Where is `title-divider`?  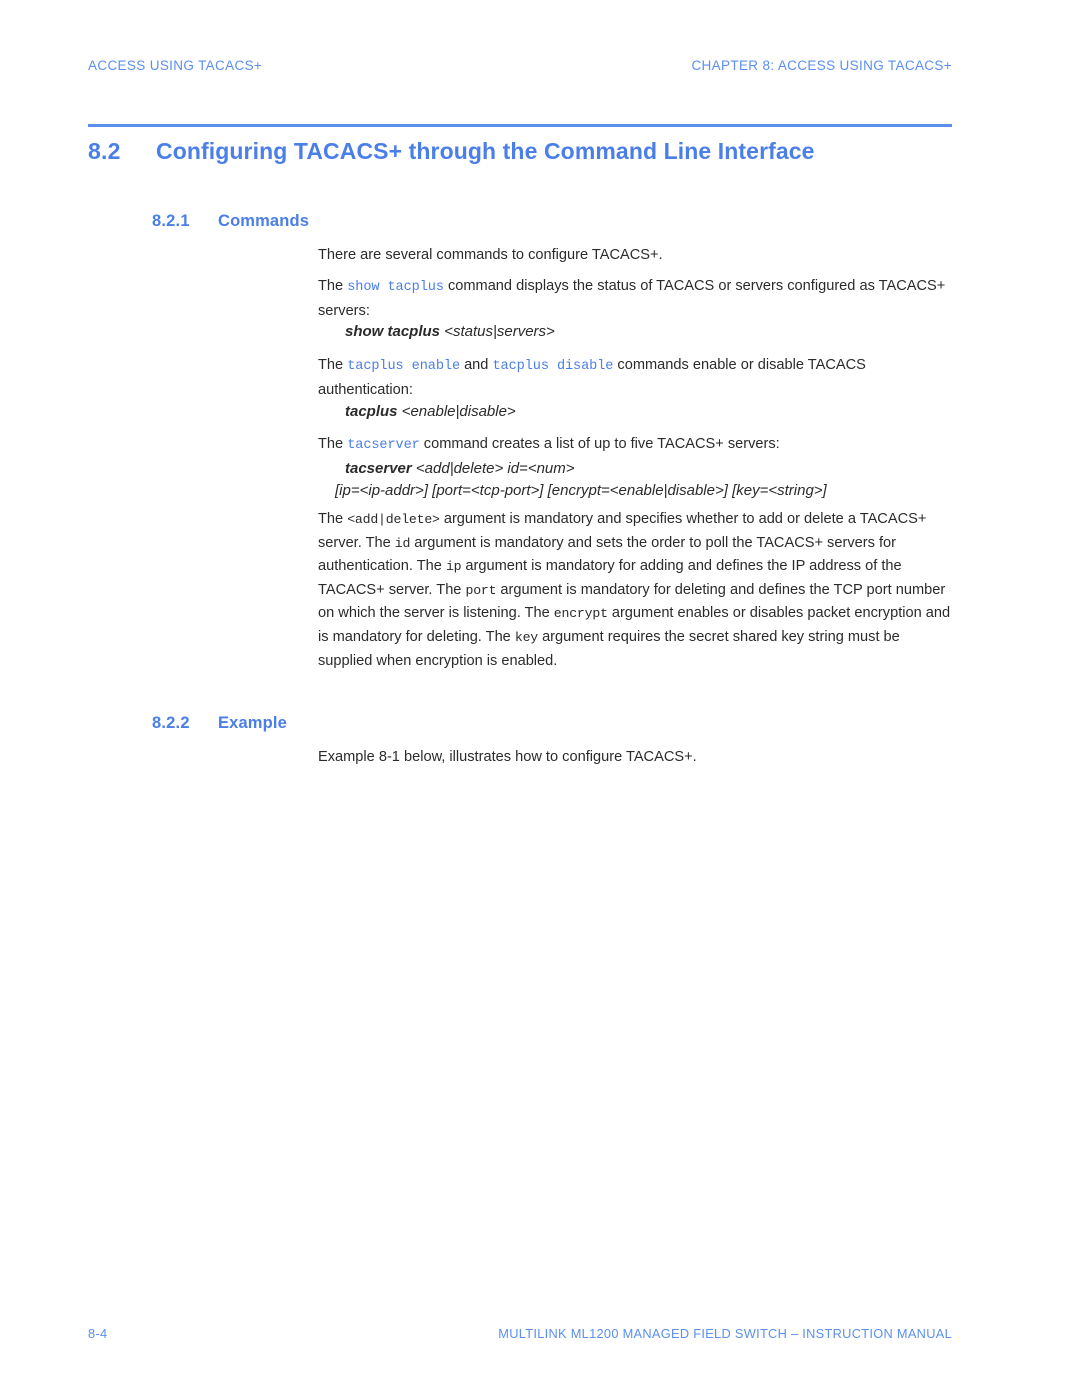 title-divider is located at coordinates (520, 125).